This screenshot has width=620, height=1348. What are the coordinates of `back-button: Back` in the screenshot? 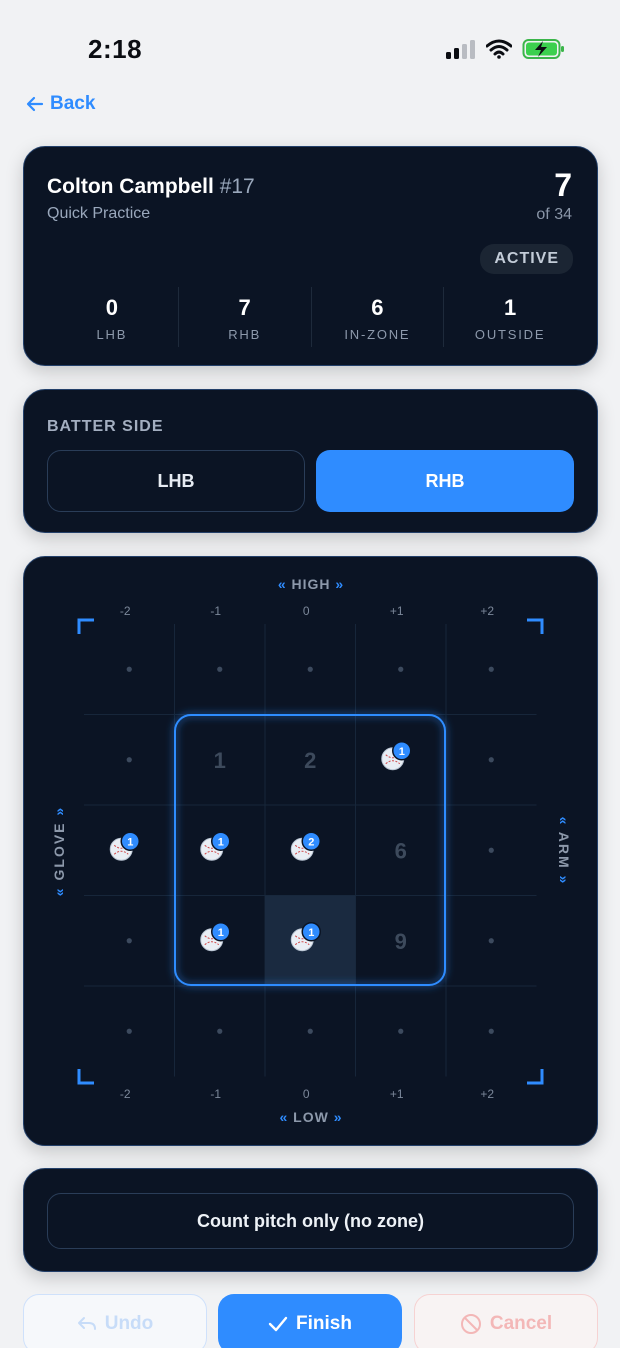 It's located at (60, 104).